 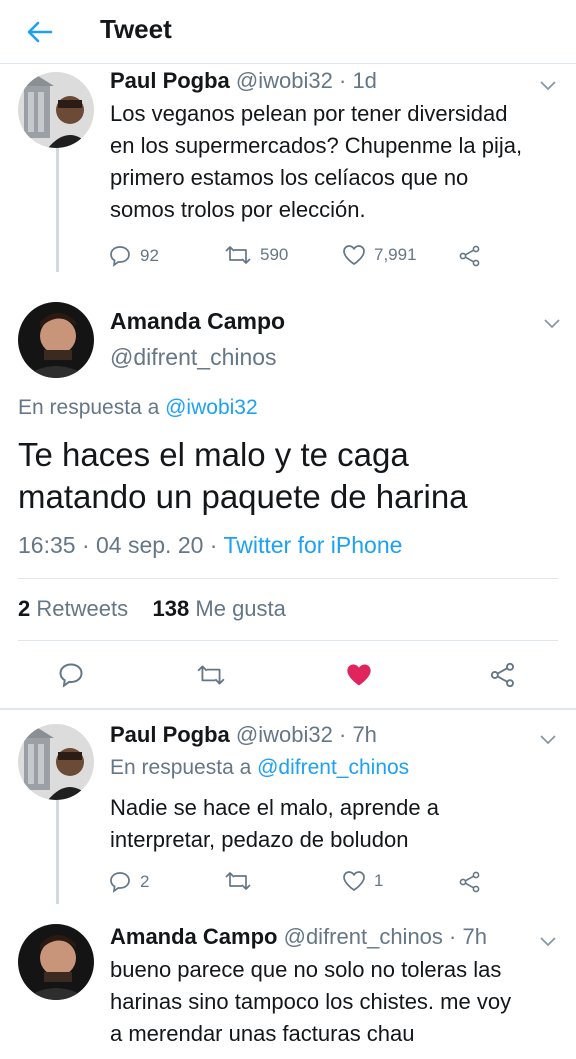 I want to click on tweet-text-line: primero estamos los celíacos que no, so click(x=289, y=177).